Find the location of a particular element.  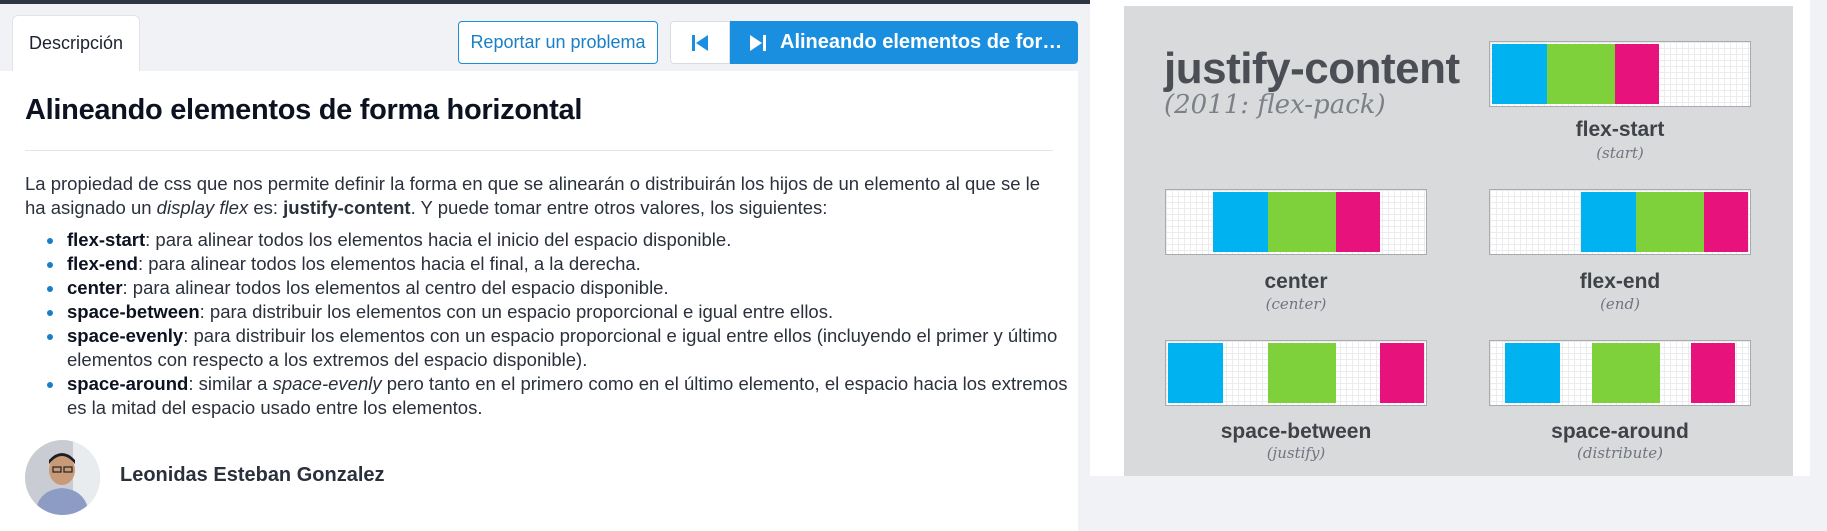

center-box is located at coordinates (1296, 222).